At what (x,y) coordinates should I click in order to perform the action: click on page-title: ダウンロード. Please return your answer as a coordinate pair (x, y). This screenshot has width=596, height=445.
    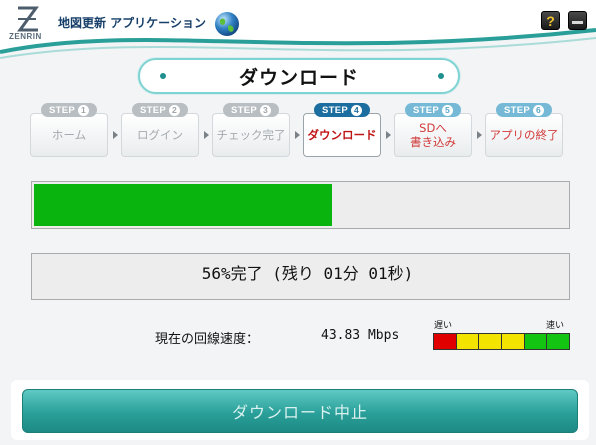
    Looking at the image, I should click on (298, 77).